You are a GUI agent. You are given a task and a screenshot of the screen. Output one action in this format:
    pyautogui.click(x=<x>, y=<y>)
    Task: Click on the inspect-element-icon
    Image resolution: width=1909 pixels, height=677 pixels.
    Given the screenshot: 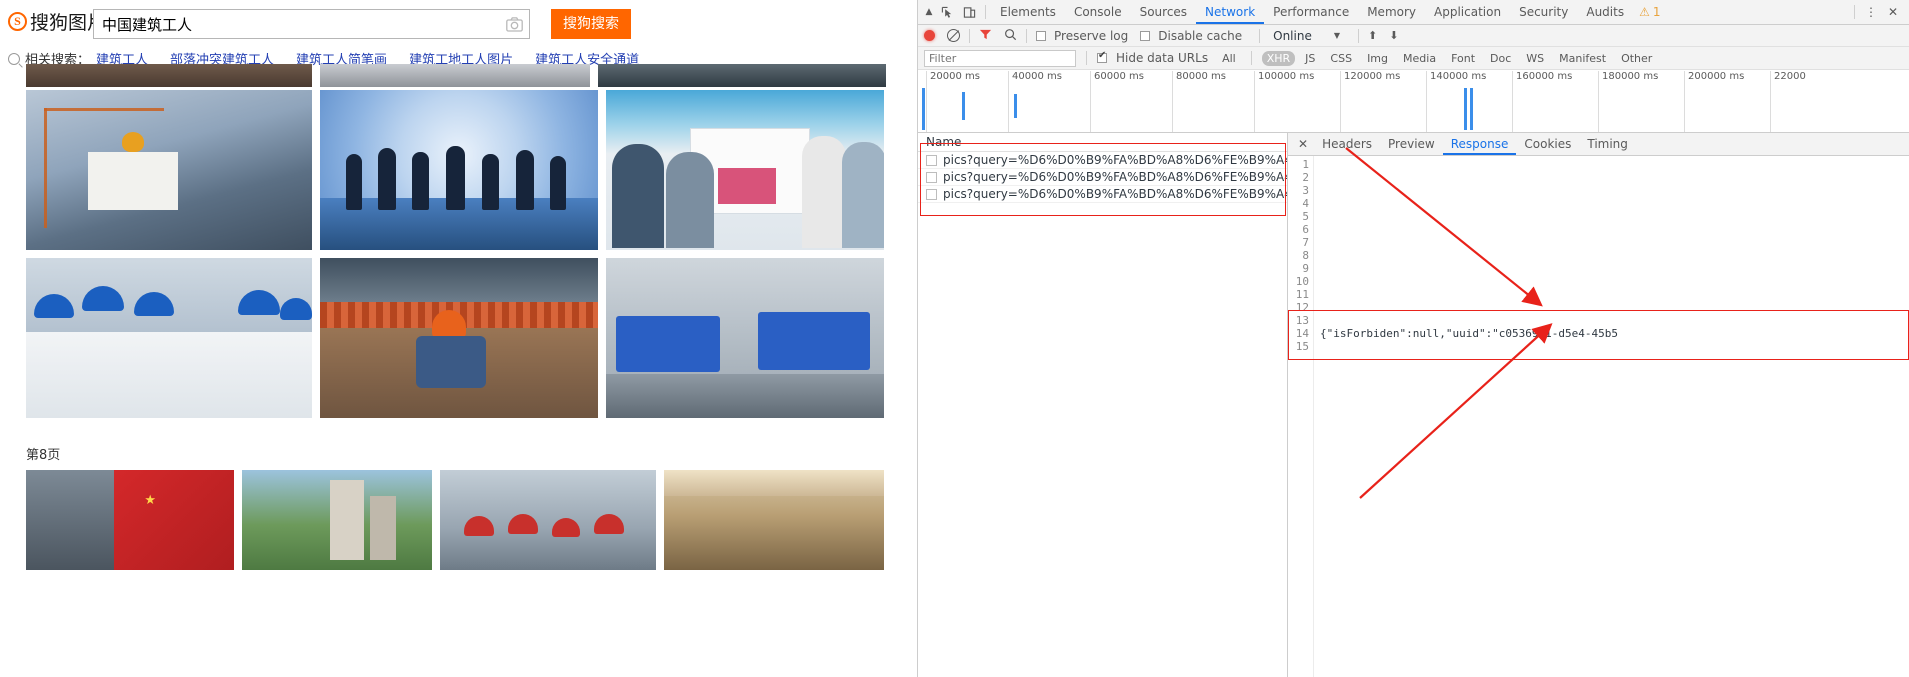 What is the action you would take?
    pyautogui.click(x=947, y=12)
    